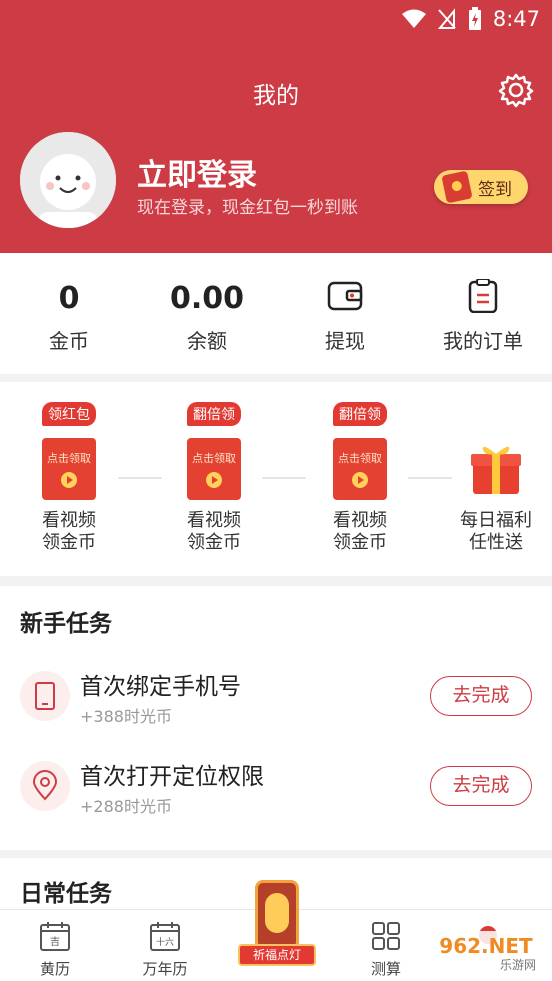  I want to click on coins-label: 金币, so click(69, 341).